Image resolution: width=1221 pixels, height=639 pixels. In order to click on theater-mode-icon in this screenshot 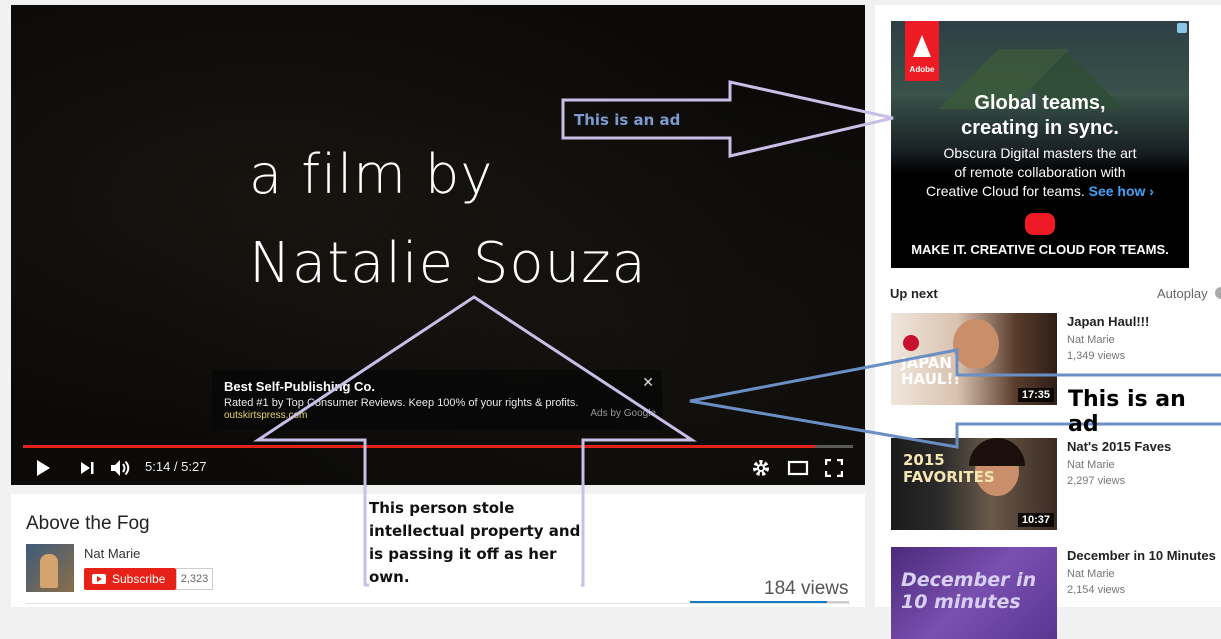, I will do `click(798, 468)`.